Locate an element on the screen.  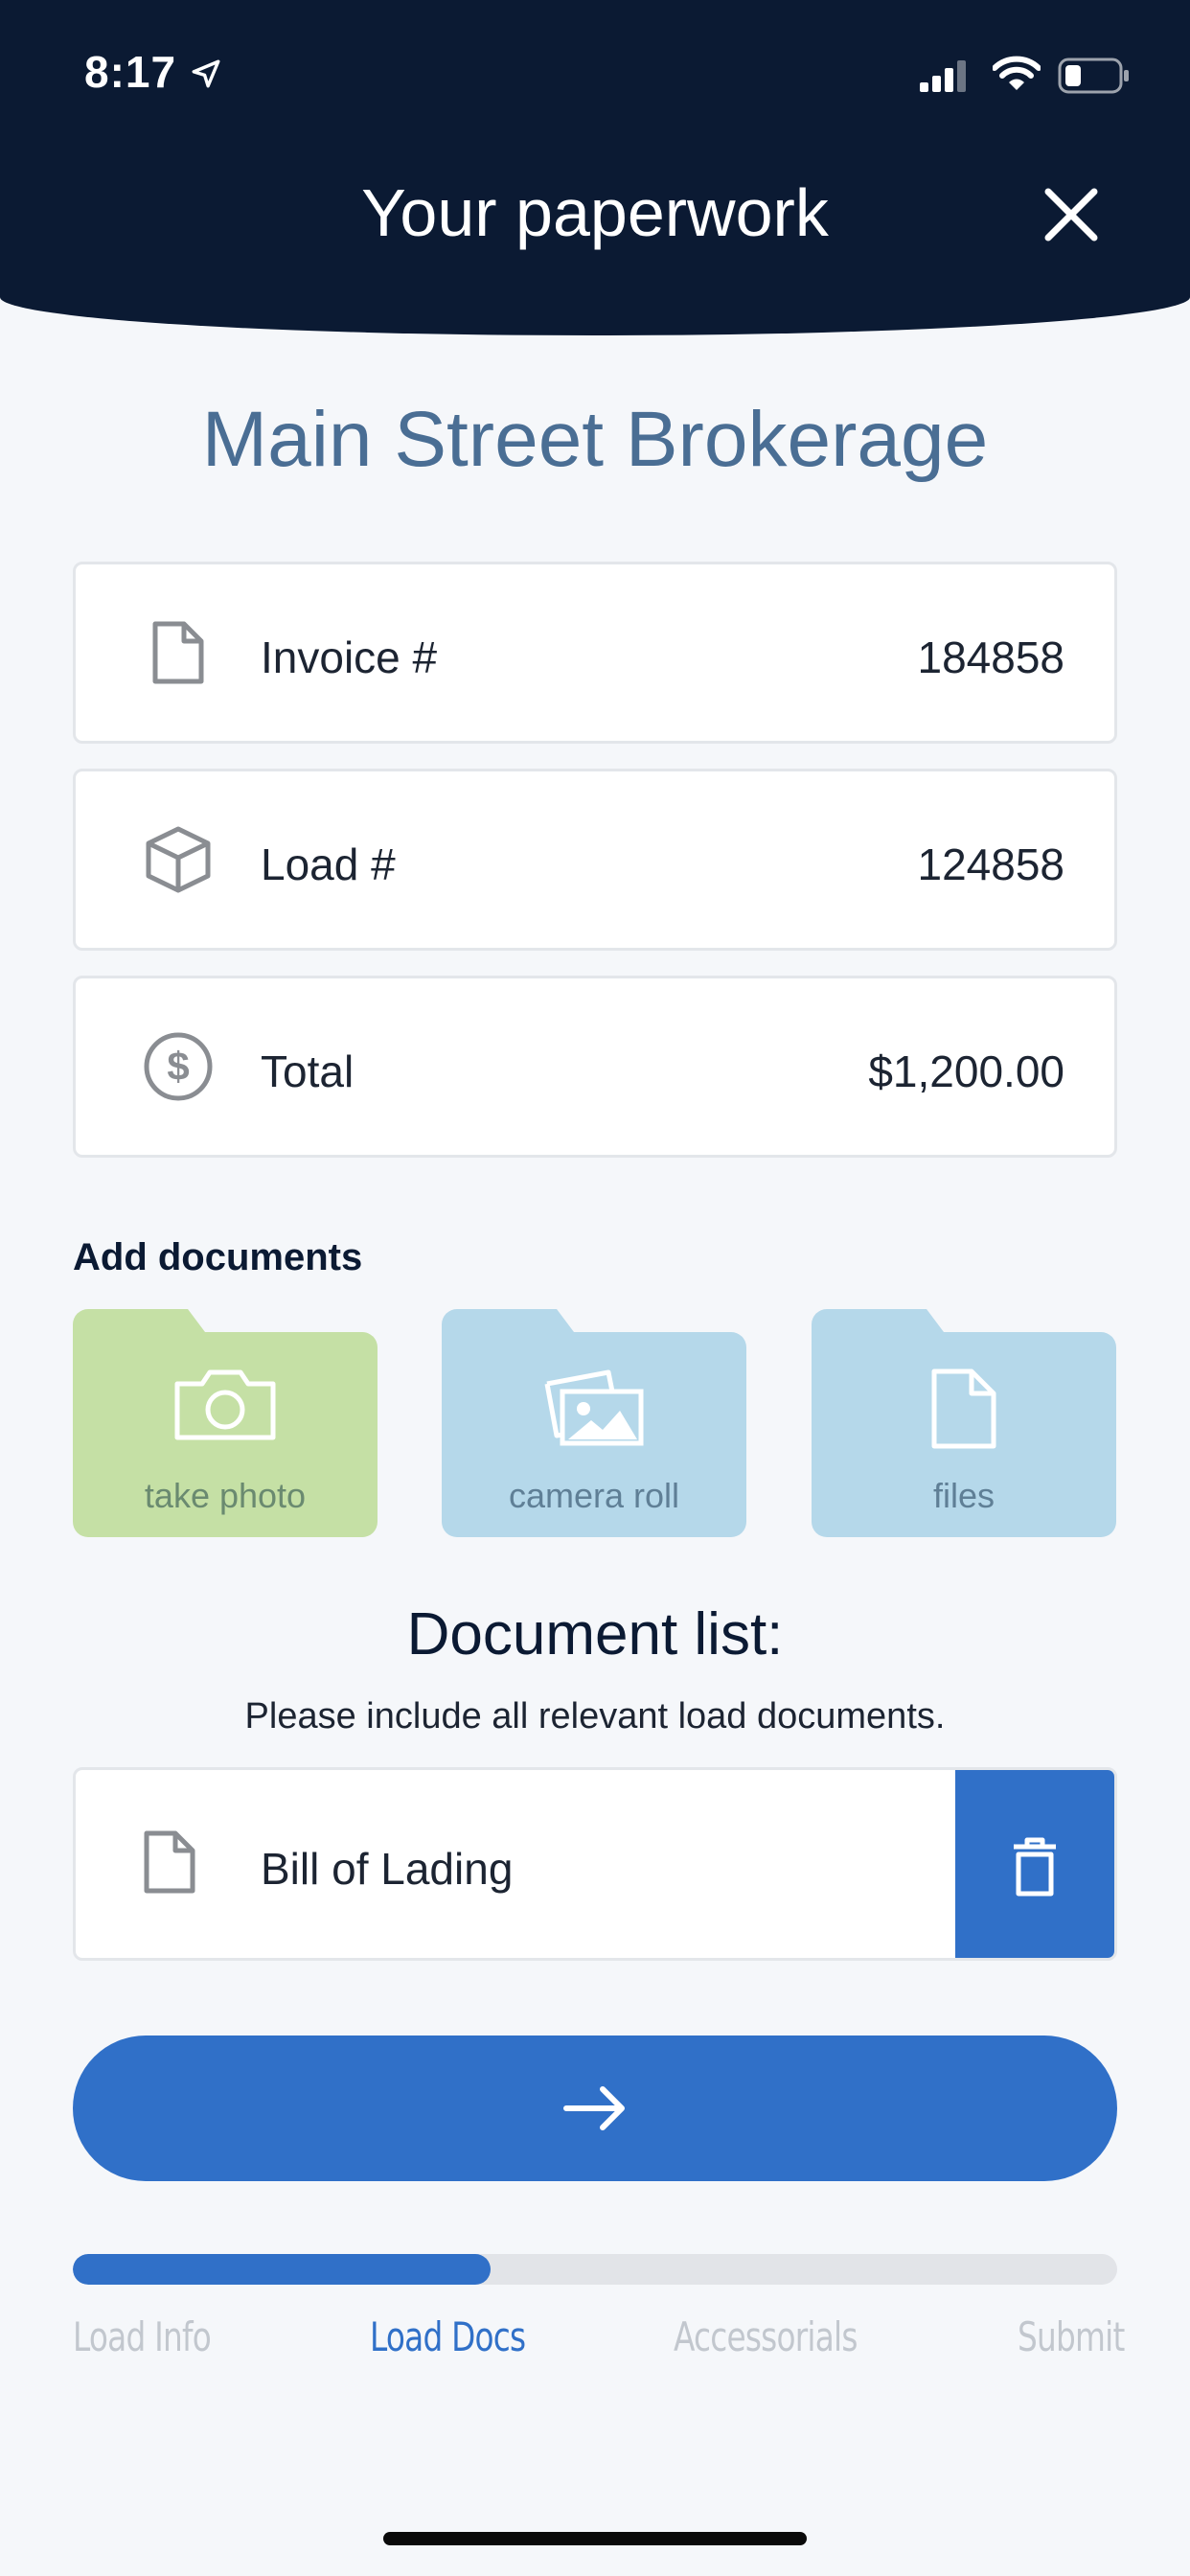
total-card: $ Total $1,200.00 is located at coordinates (595, 1067).